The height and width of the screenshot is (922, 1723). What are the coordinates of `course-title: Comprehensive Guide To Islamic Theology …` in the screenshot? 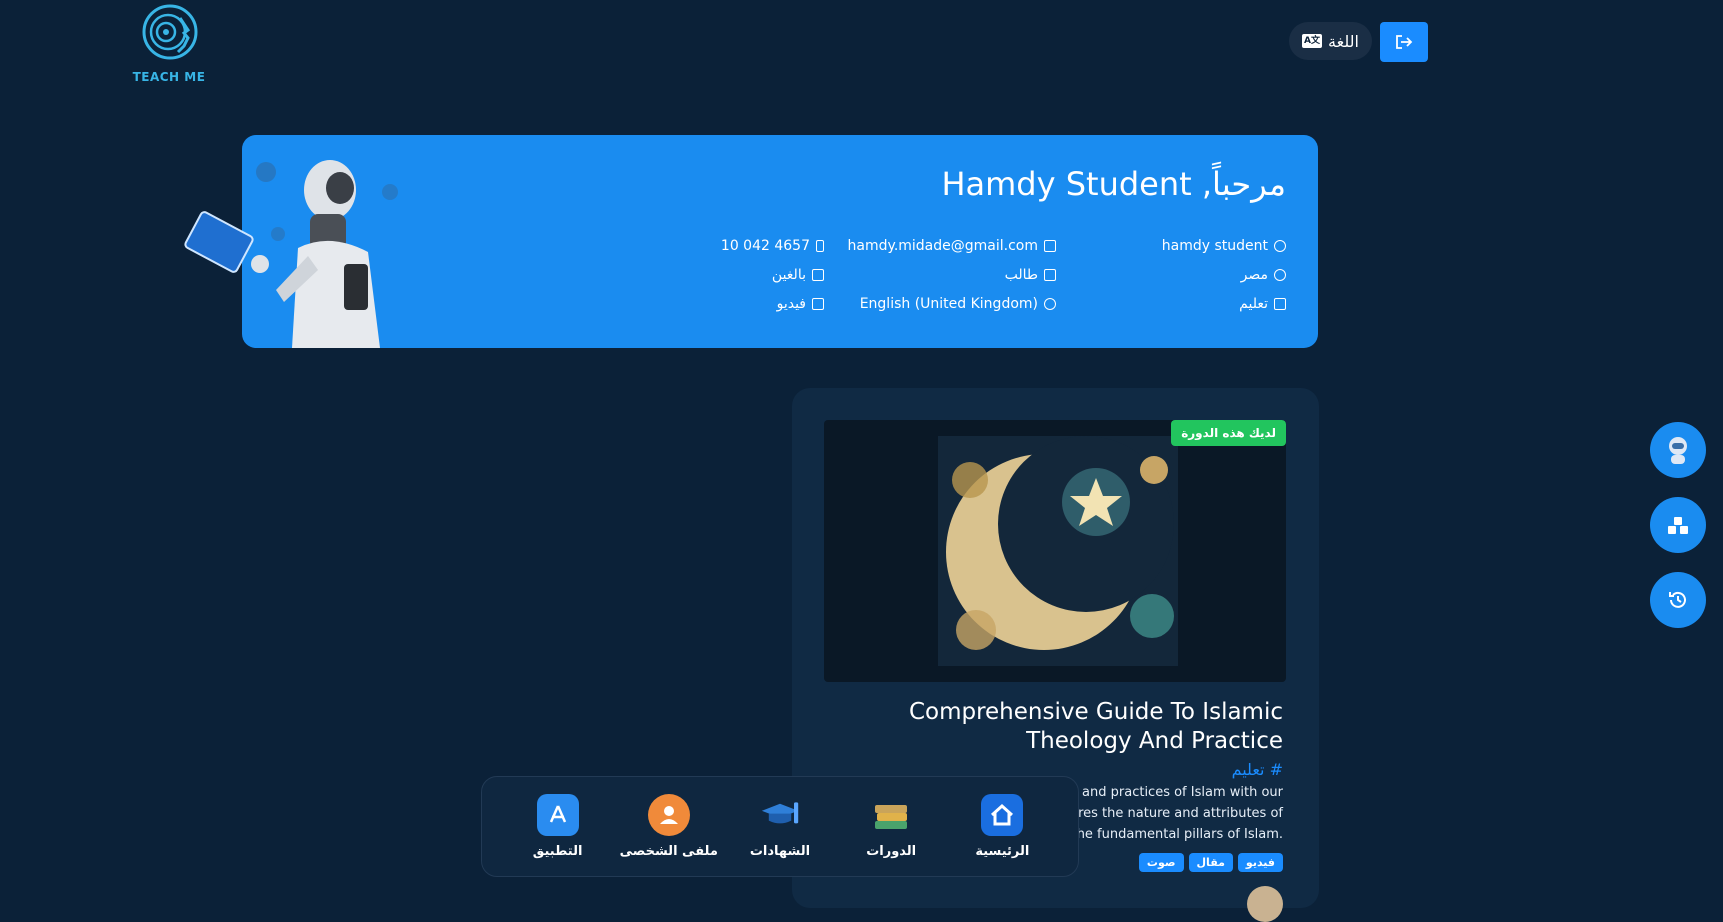 It's located at (1058, 727).